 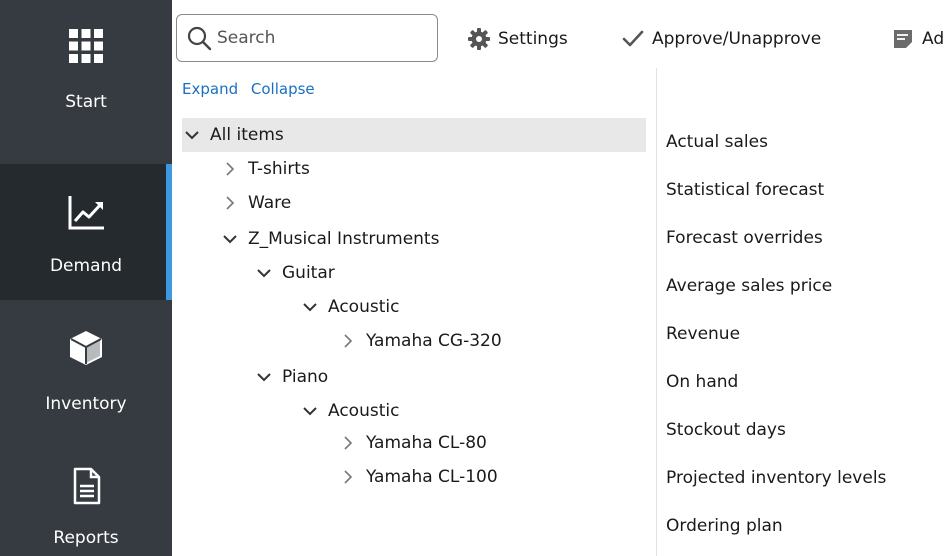 What do you see at coordinates (702, 382) in the screenshot?
I see `measure-item: On hand` at bounding box center [702, 382].